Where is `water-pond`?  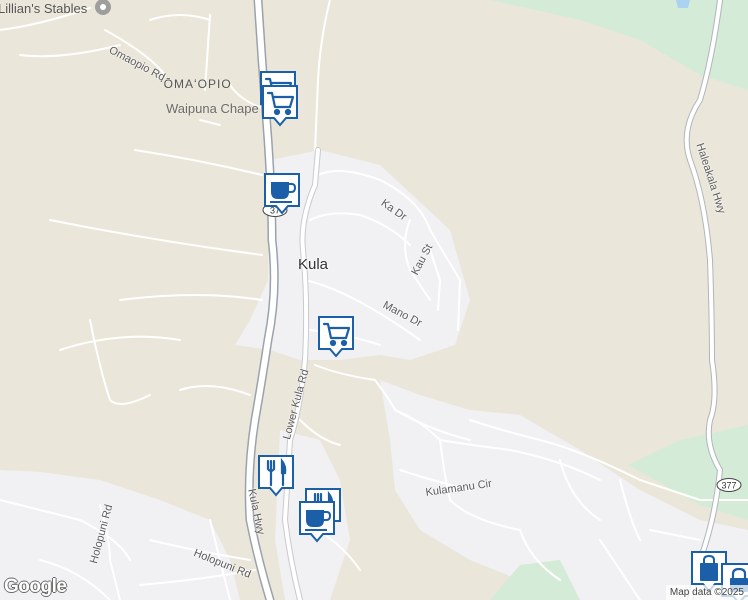
water-pond is located at coordinates (683, 4).